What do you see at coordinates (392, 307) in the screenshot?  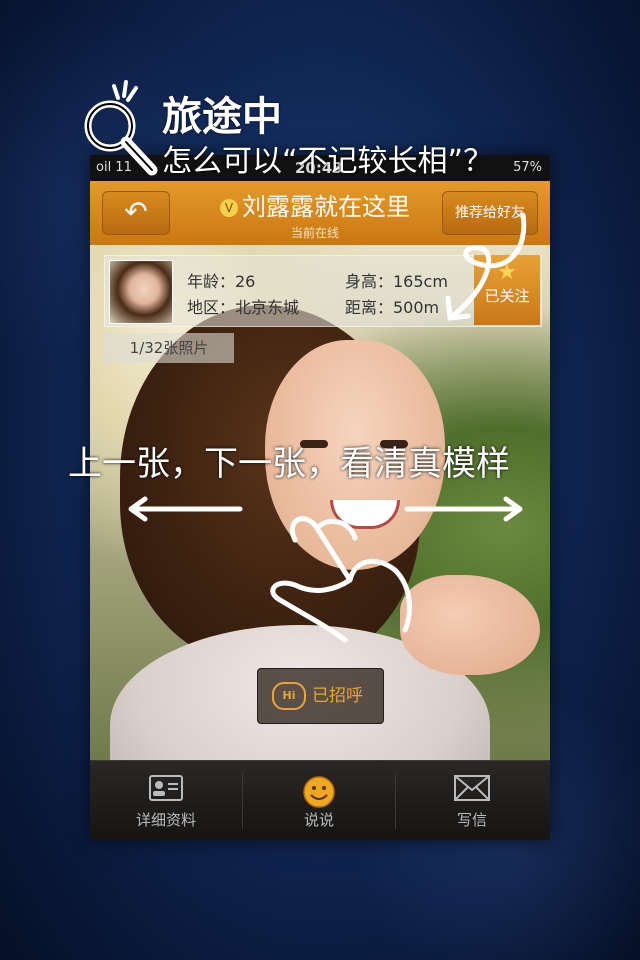 I see `distance-info: 距离：500m` at bounding box center [392, 307].